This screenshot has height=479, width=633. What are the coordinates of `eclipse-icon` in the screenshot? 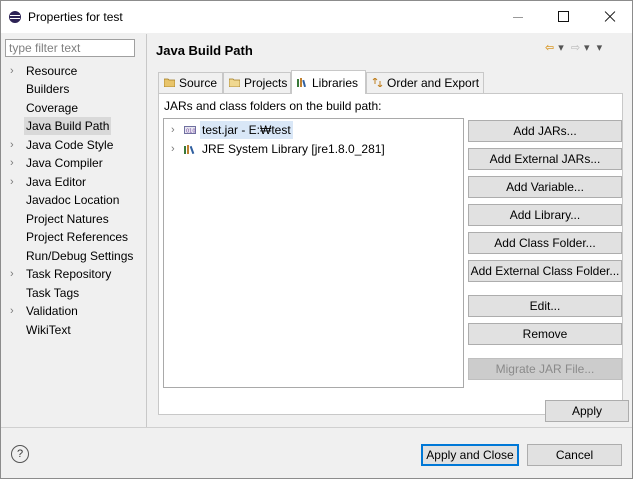 It's located at (15, 17).